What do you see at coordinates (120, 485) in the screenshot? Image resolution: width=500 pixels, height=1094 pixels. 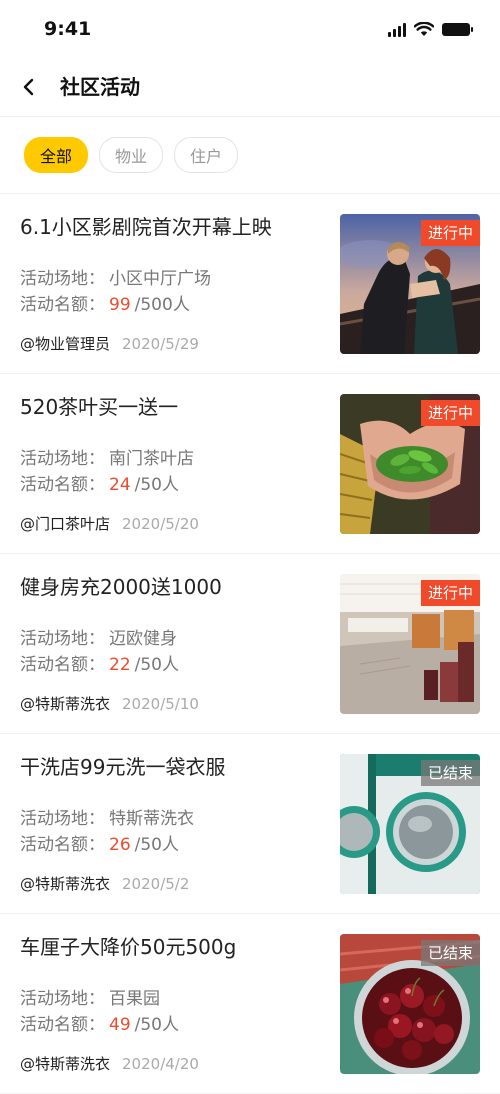 I see `quota-count: 24` at bounding box center [120, 485].